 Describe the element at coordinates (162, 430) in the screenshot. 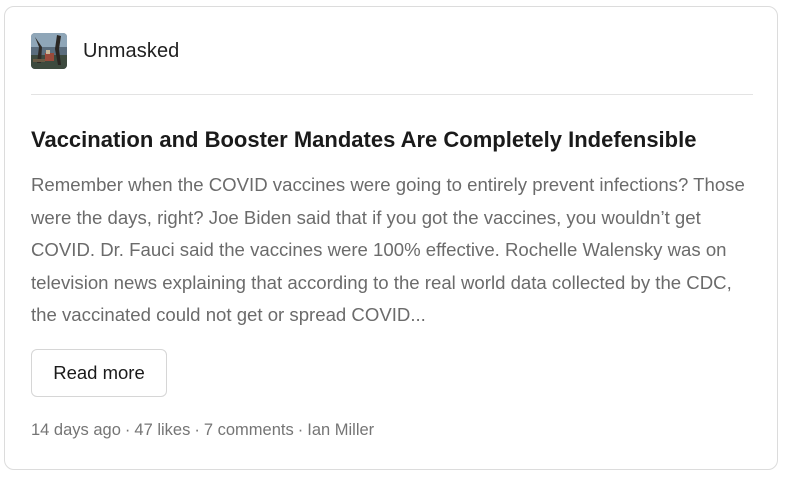

I see `likes-count: 47 likes` at that location.